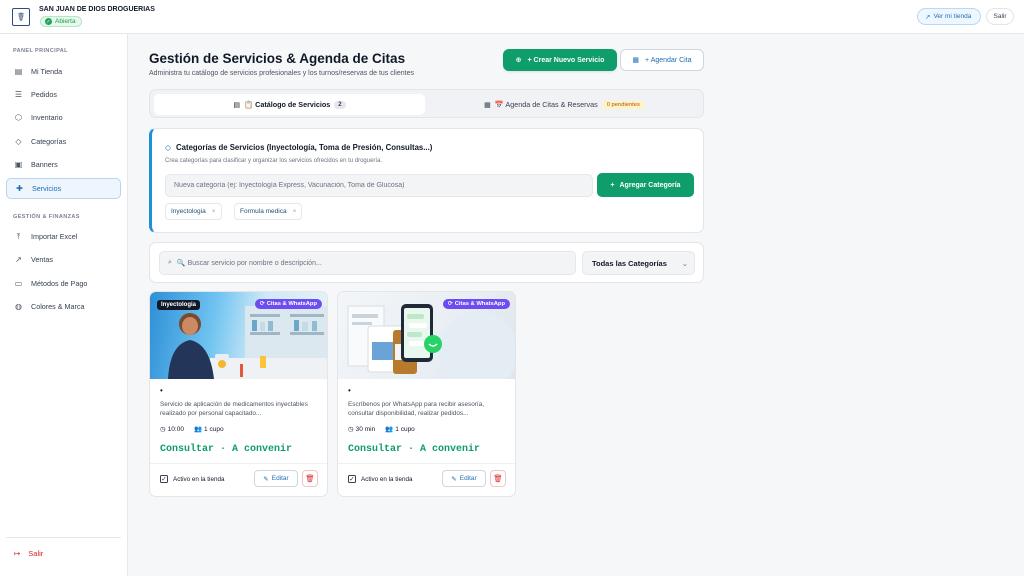 This screenshot has width=1024, height=576. What do you see at coordinates (238, 335) in the screenshot?
I see `service-image: Inyectologia ⟳ Citas & WhatsApp` at bounding box center [238, 335].